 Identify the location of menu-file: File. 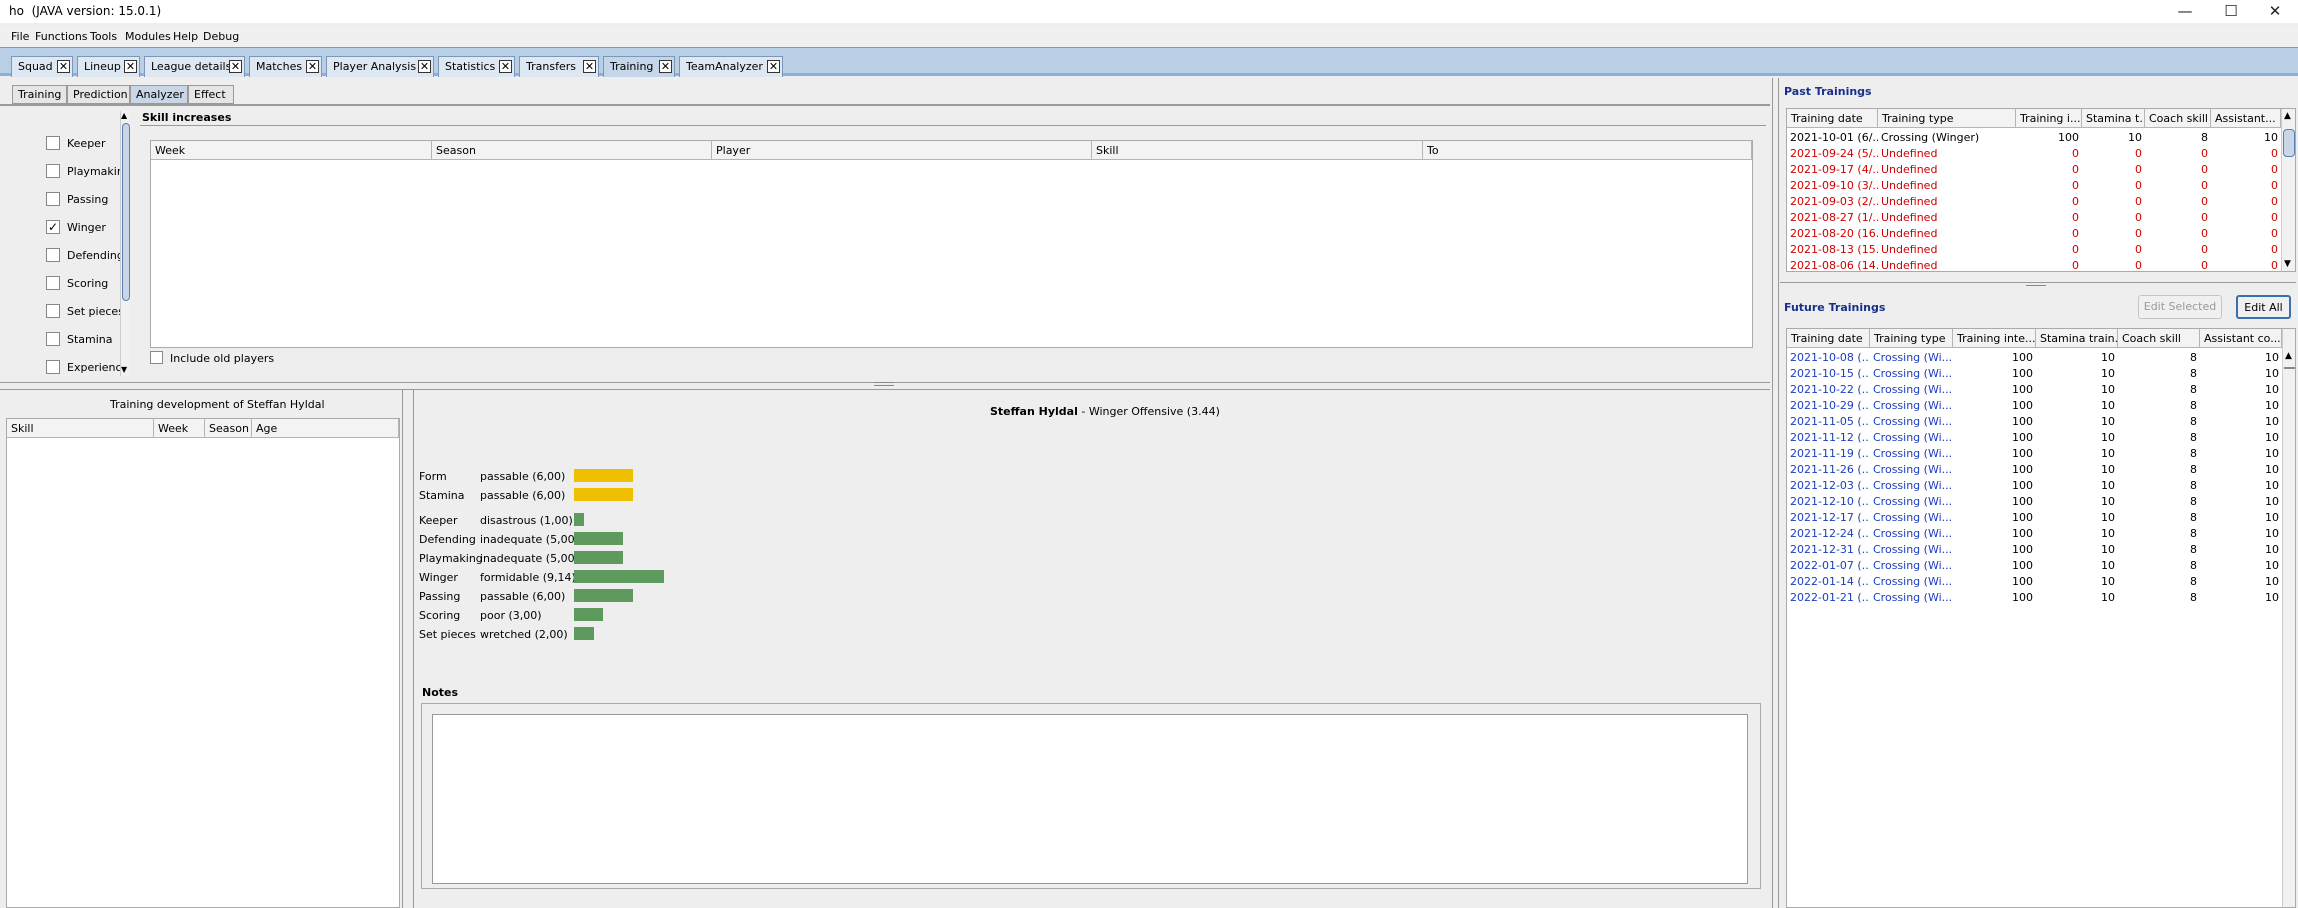
(20, 36).